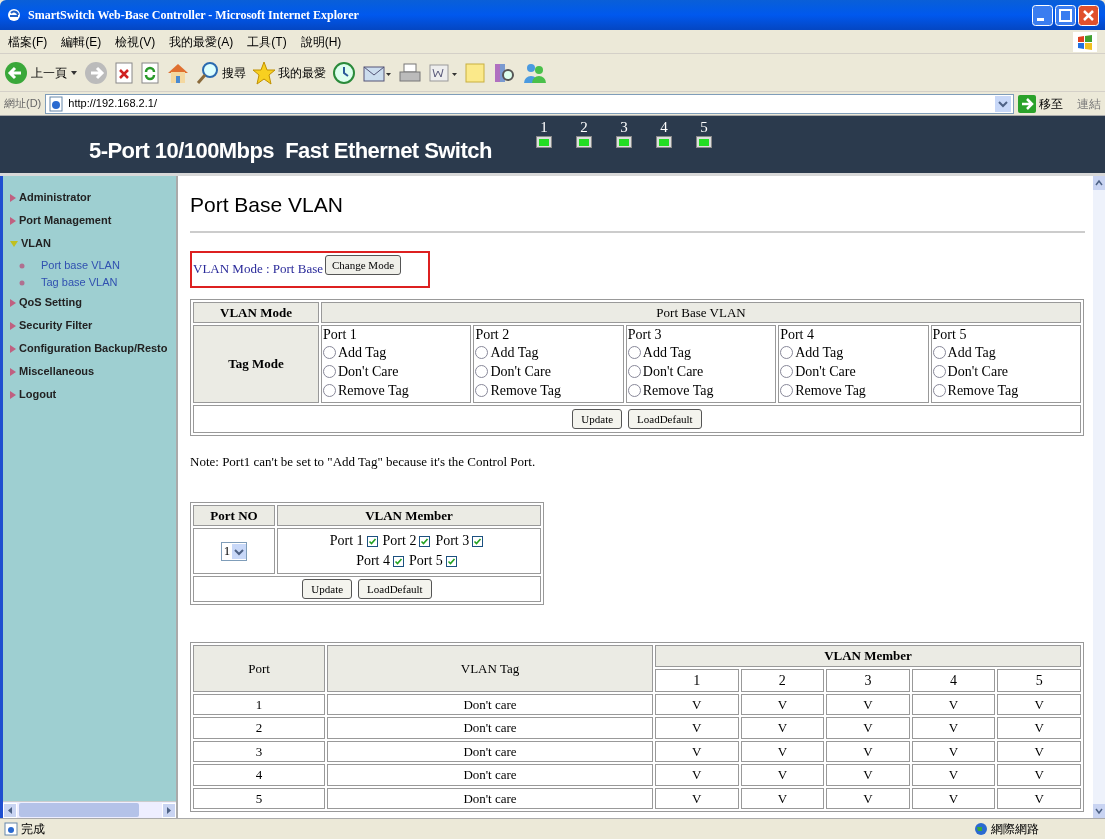 This screenshot has height=839, width=1105. I want to click on sidebar-link: Port base VLAN, so click(80, 265).